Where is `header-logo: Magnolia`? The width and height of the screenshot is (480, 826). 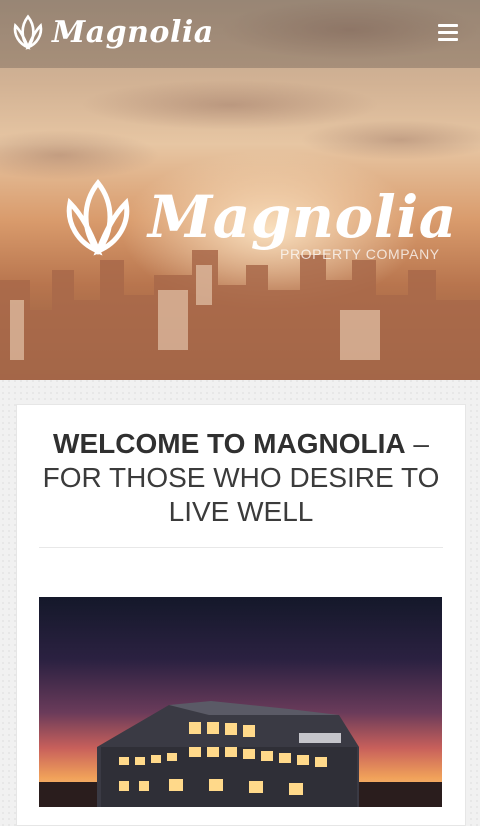
header-logo: Magnolia is located at coordinates (112, 32).